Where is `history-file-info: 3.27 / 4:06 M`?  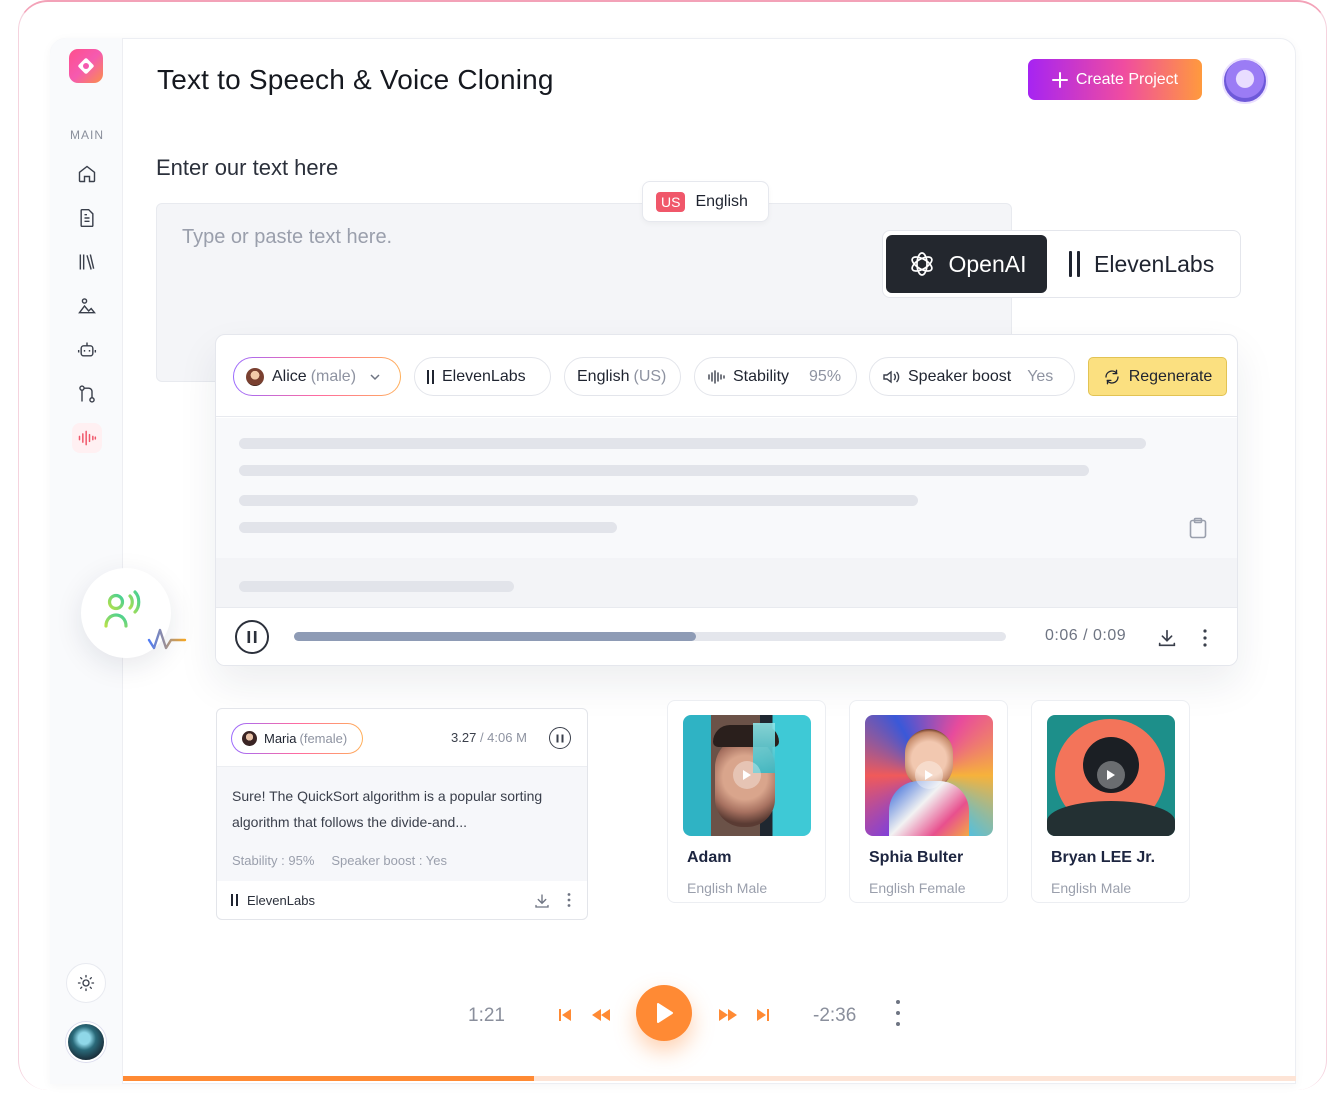 history-file-info: 3.27 / 4:06 M is located at coordinates (489, 737).